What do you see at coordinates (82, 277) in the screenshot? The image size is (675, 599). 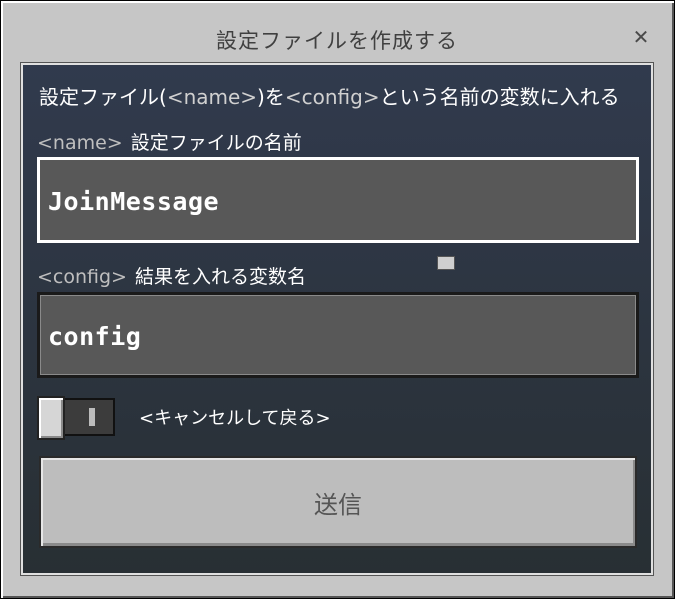 I see `config-field-tag: <config>` at bounding box center [82, 277].